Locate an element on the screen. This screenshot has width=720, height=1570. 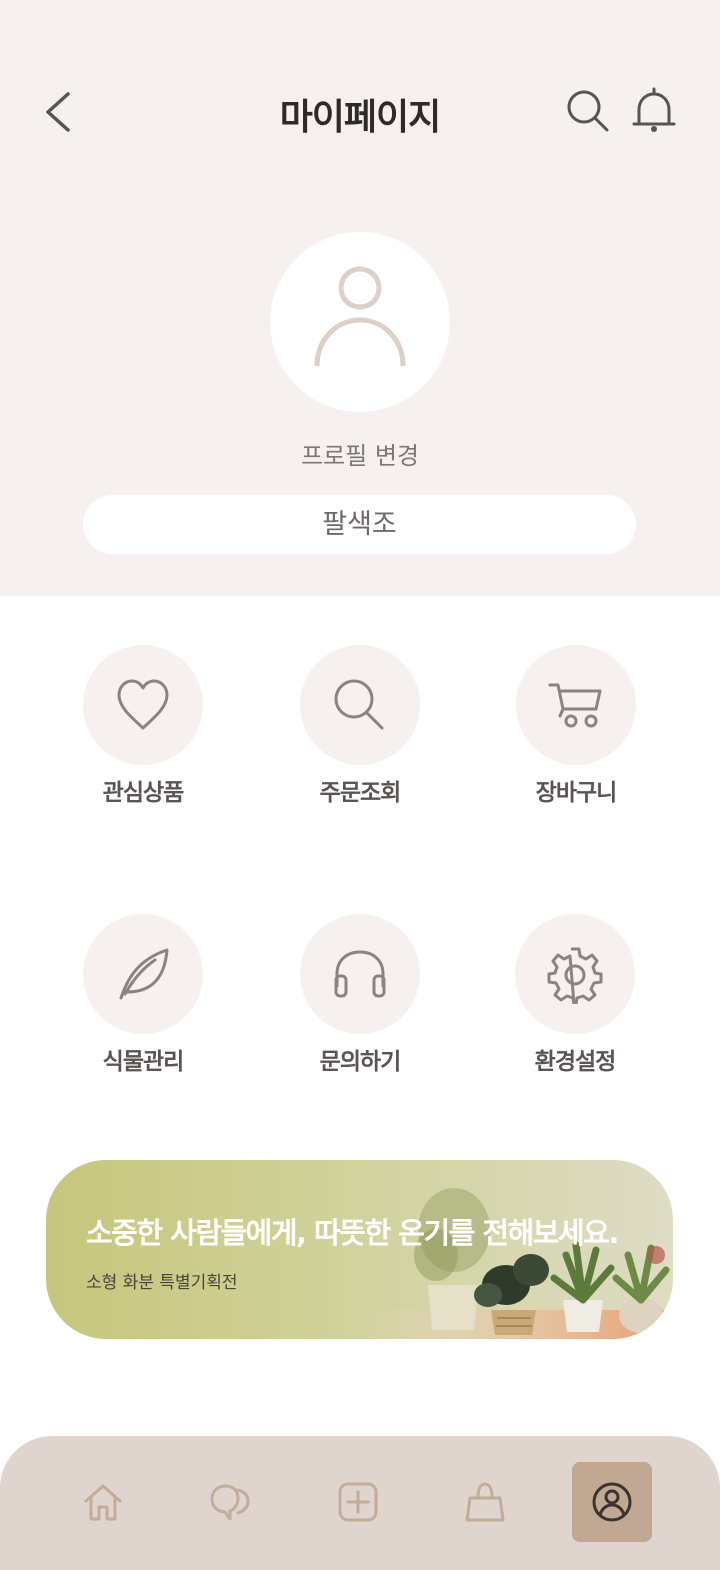
nav-home is located at coordinates (103, 1502).